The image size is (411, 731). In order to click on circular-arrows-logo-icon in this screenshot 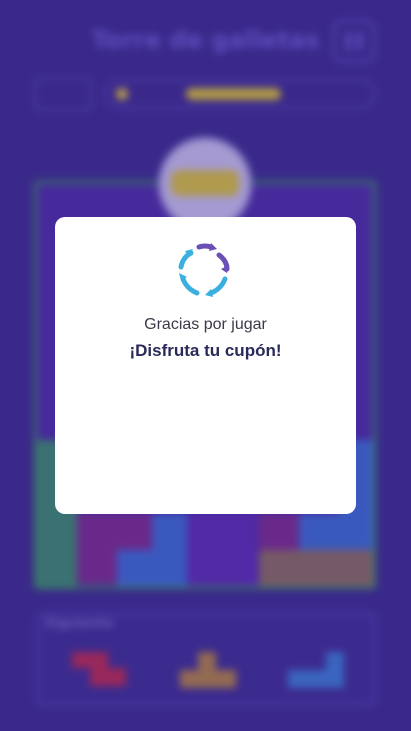, I will do `click(204, 270)`.